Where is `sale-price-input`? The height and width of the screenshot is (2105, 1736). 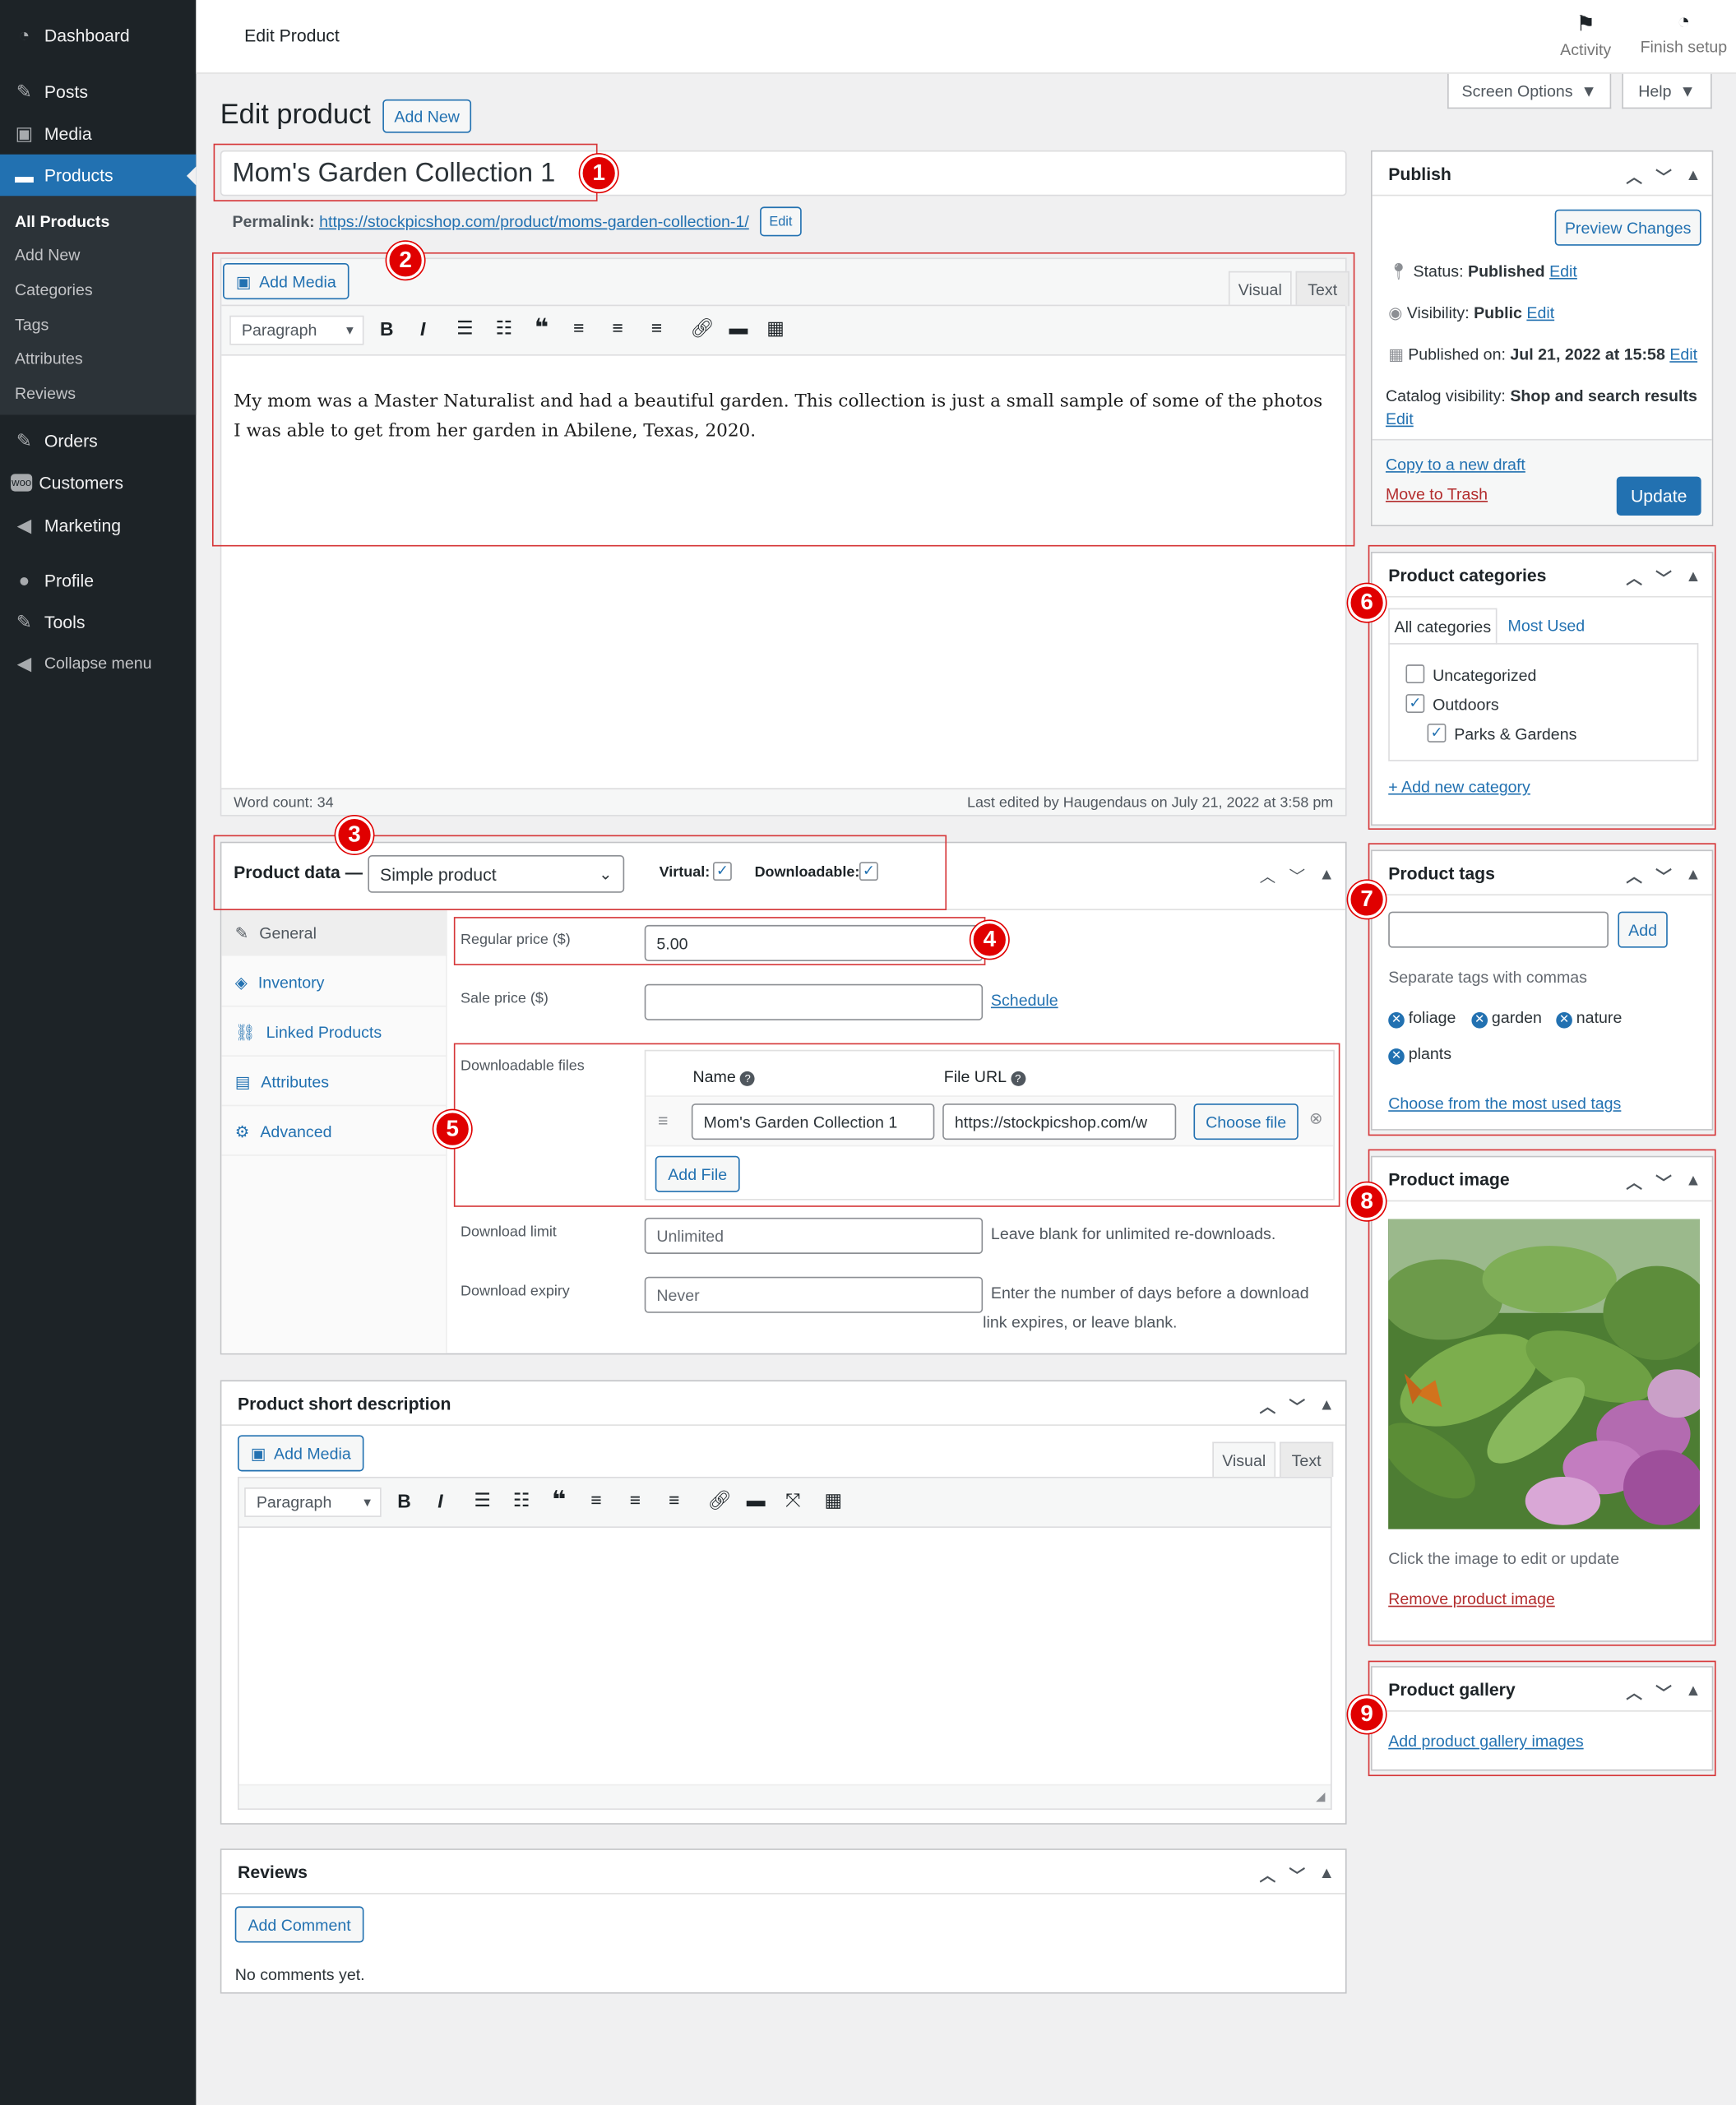 sale-price-input is located at coordinates (814, 1002).